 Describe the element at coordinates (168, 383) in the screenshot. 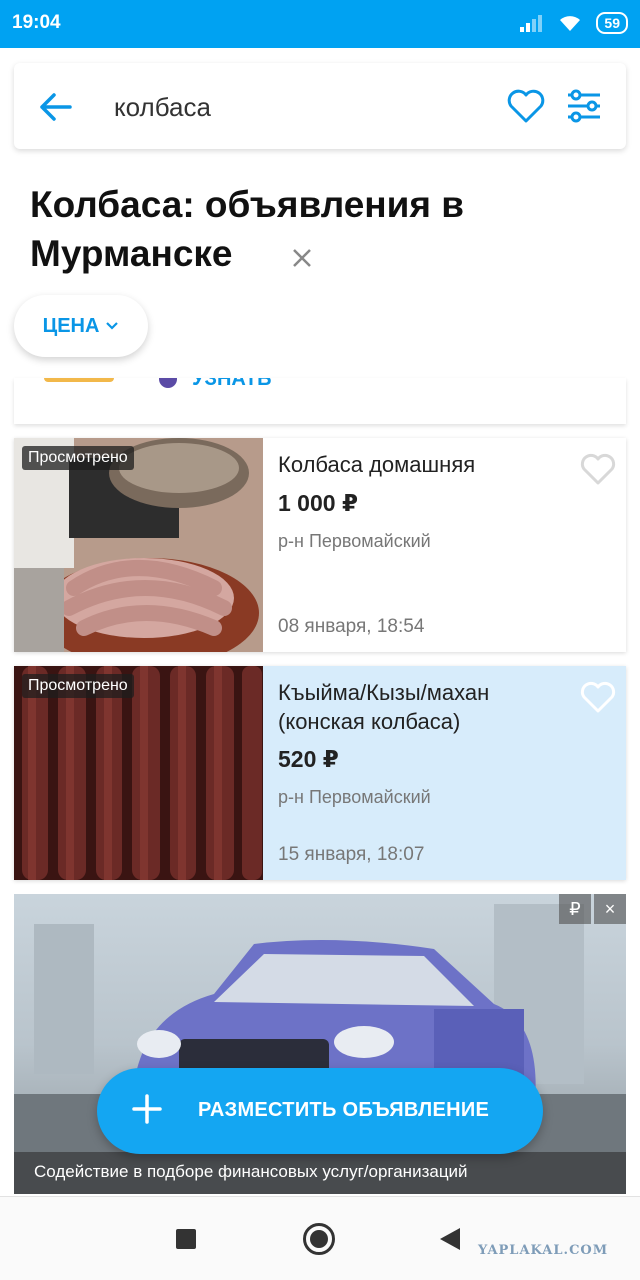

I see `partial-card-logo` at that location.